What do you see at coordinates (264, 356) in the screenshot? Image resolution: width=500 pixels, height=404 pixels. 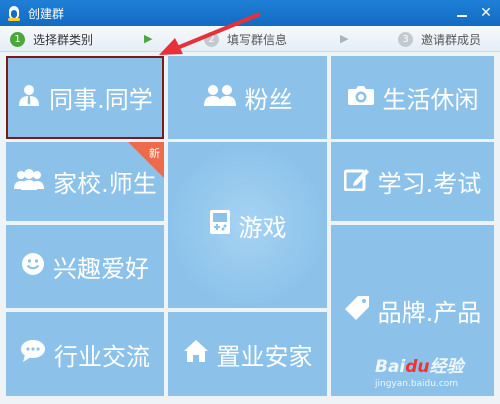 I see `category-label: 置业安家` at bounding box center [264, 356].